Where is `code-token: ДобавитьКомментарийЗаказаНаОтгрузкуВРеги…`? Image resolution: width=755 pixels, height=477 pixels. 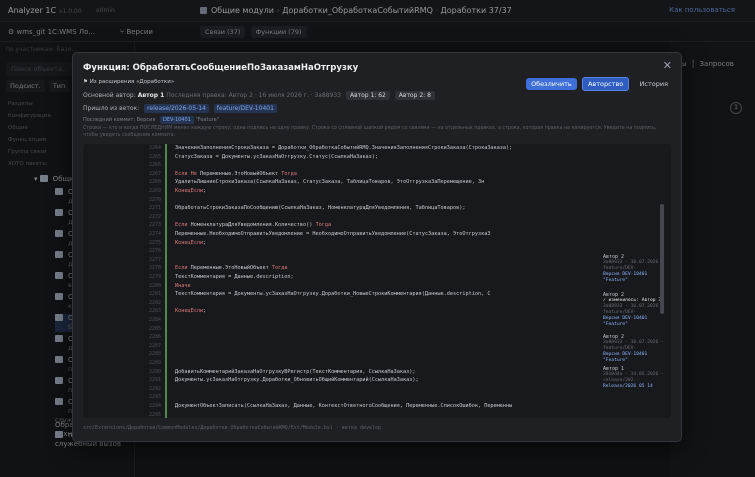 code-token: ДобавитьКомментарийЗаказаНаОтгрузкуВРеги… is located at coordinates (295, 371).